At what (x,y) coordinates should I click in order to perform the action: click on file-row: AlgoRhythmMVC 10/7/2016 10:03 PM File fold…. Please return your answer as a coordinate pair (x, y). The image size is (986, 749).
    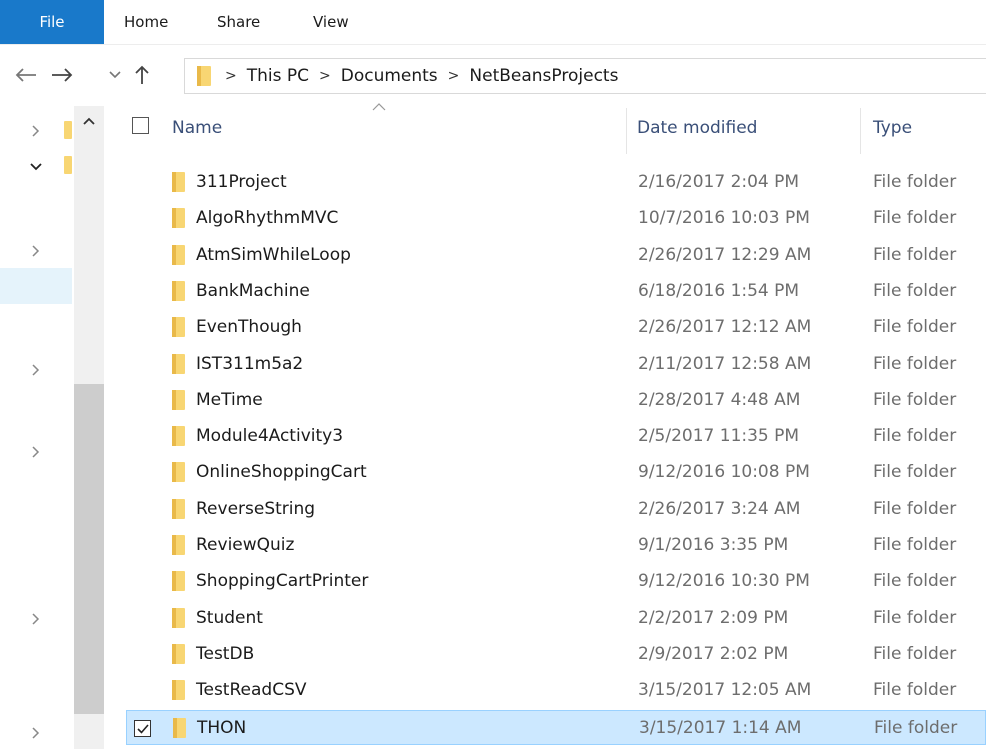
    Looking at the image, I should click on (556, 218).